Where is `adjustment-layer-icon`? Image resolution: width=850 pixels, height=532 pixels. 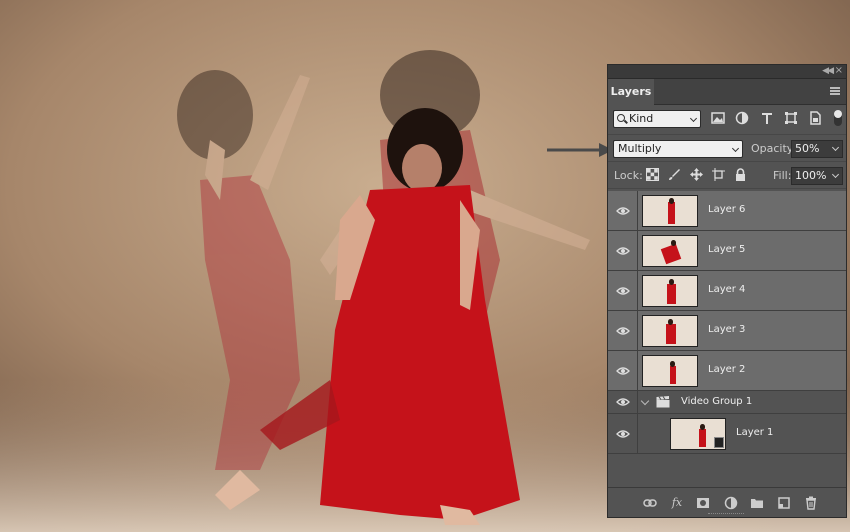 adjustment-layer-icon is located at coordinates (731, 503).